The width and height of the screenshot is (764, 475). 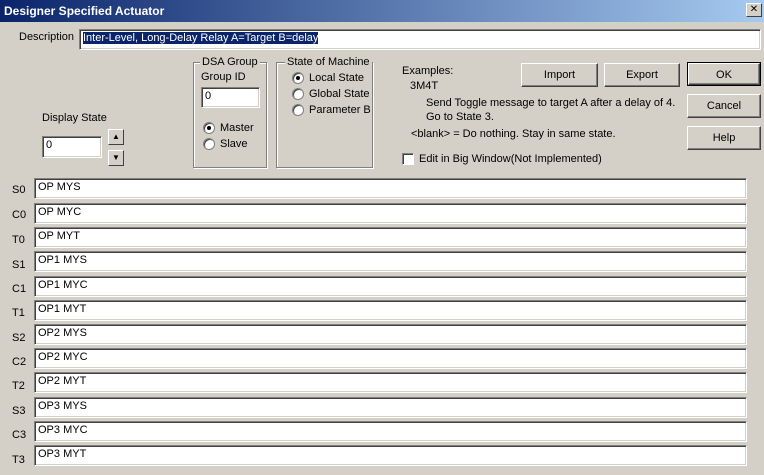 I want to click on radio-global-state-label: Global State, so click(x=339, y=94).